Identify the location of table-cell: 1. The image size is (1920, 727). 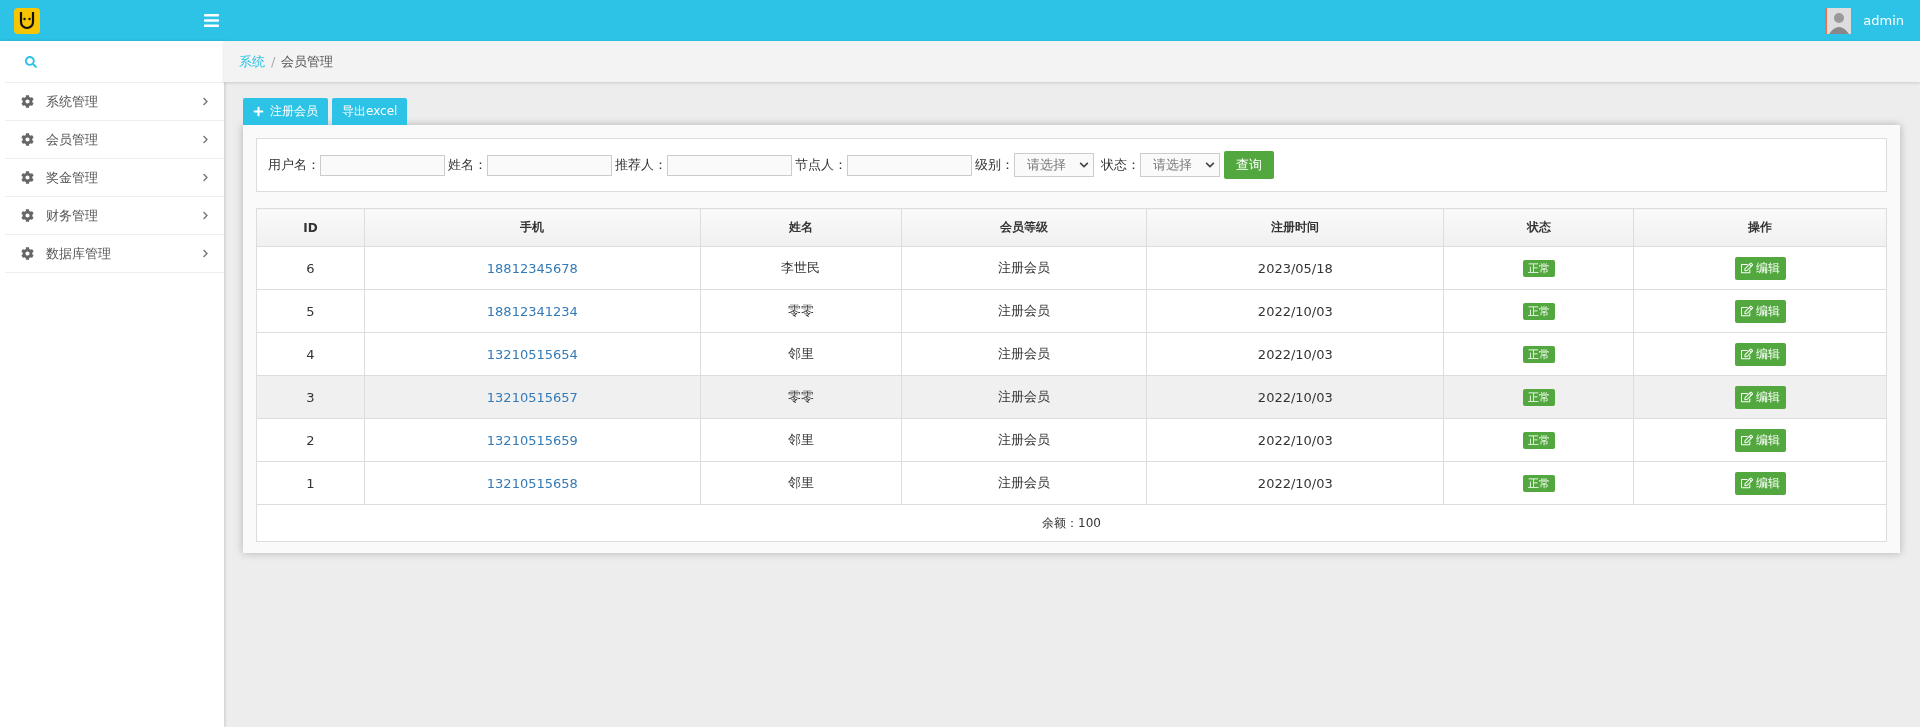
(310, 483).